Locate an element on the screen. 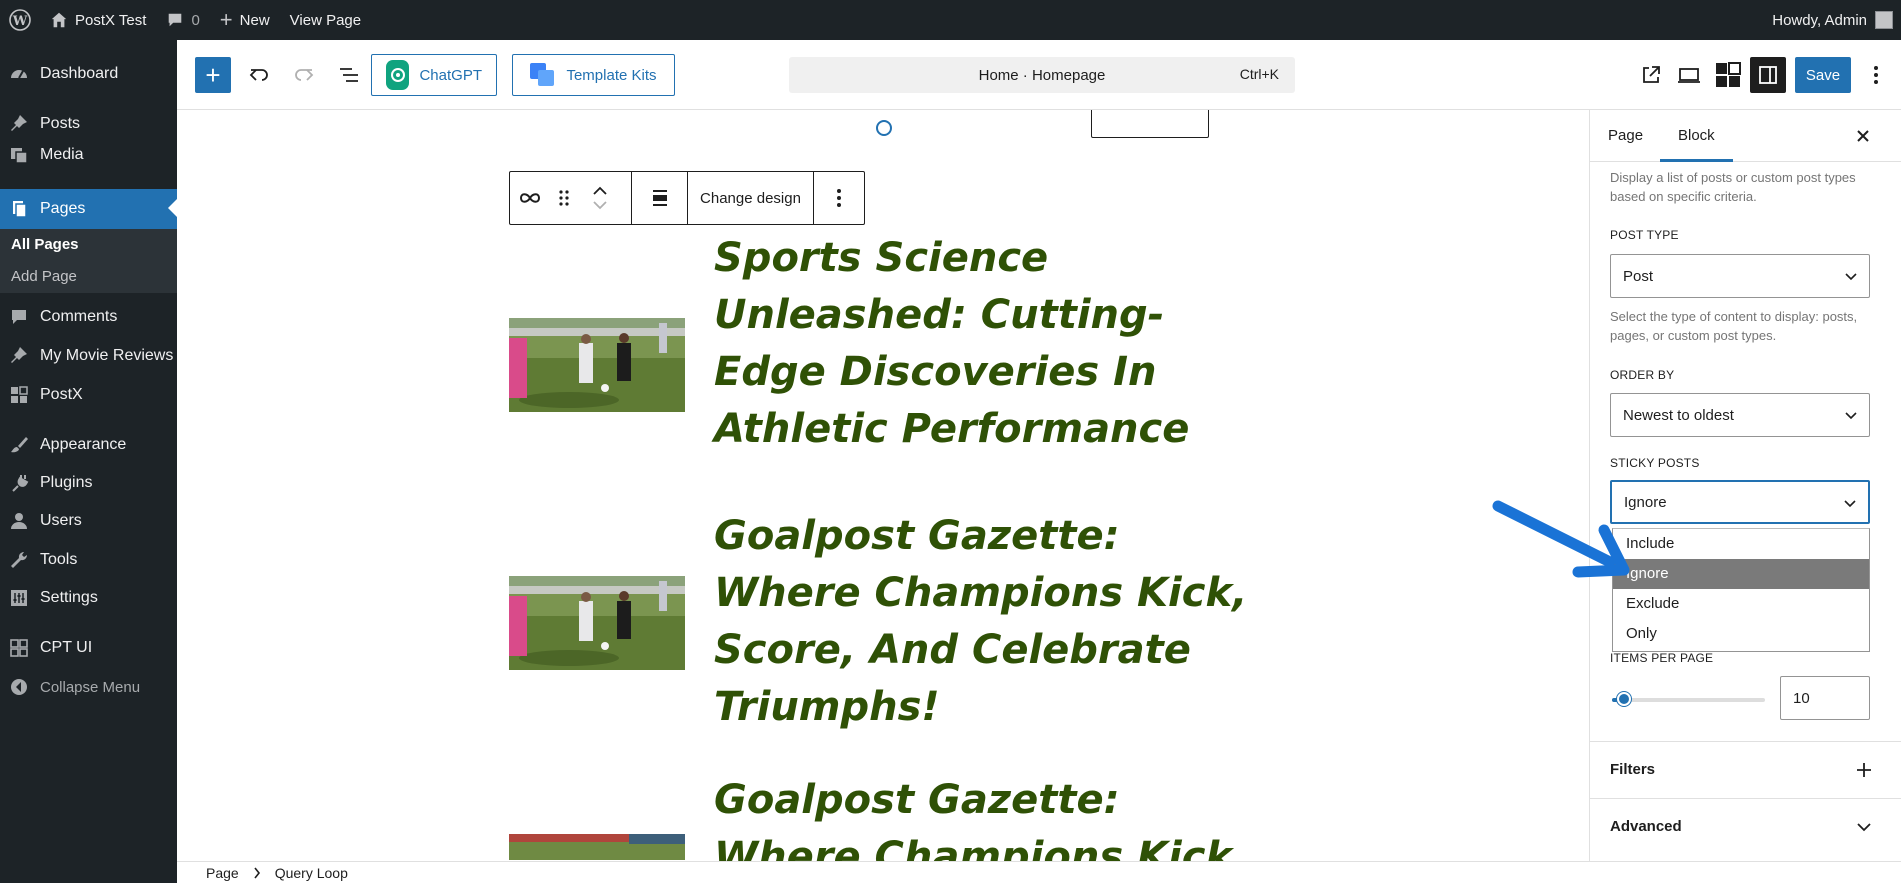 The image size is (1901, 883). undo-icon is located at coordinates (258, 75).